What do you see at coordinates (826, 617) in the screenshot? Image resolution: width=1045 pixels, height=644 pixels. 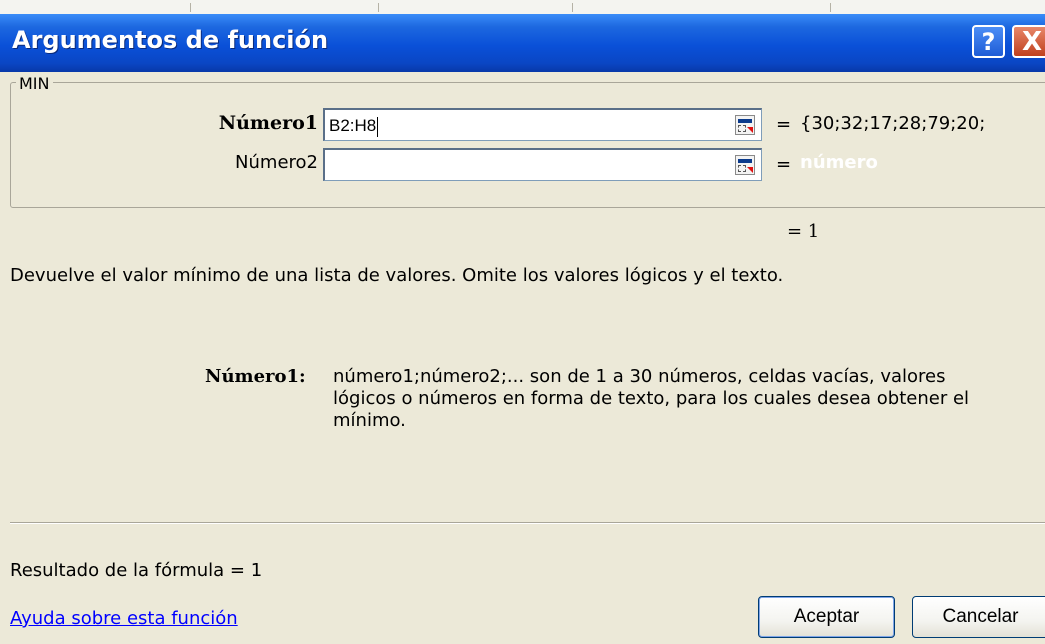 I see `ok-button: Aceptar` at bounding box center [826, 617].